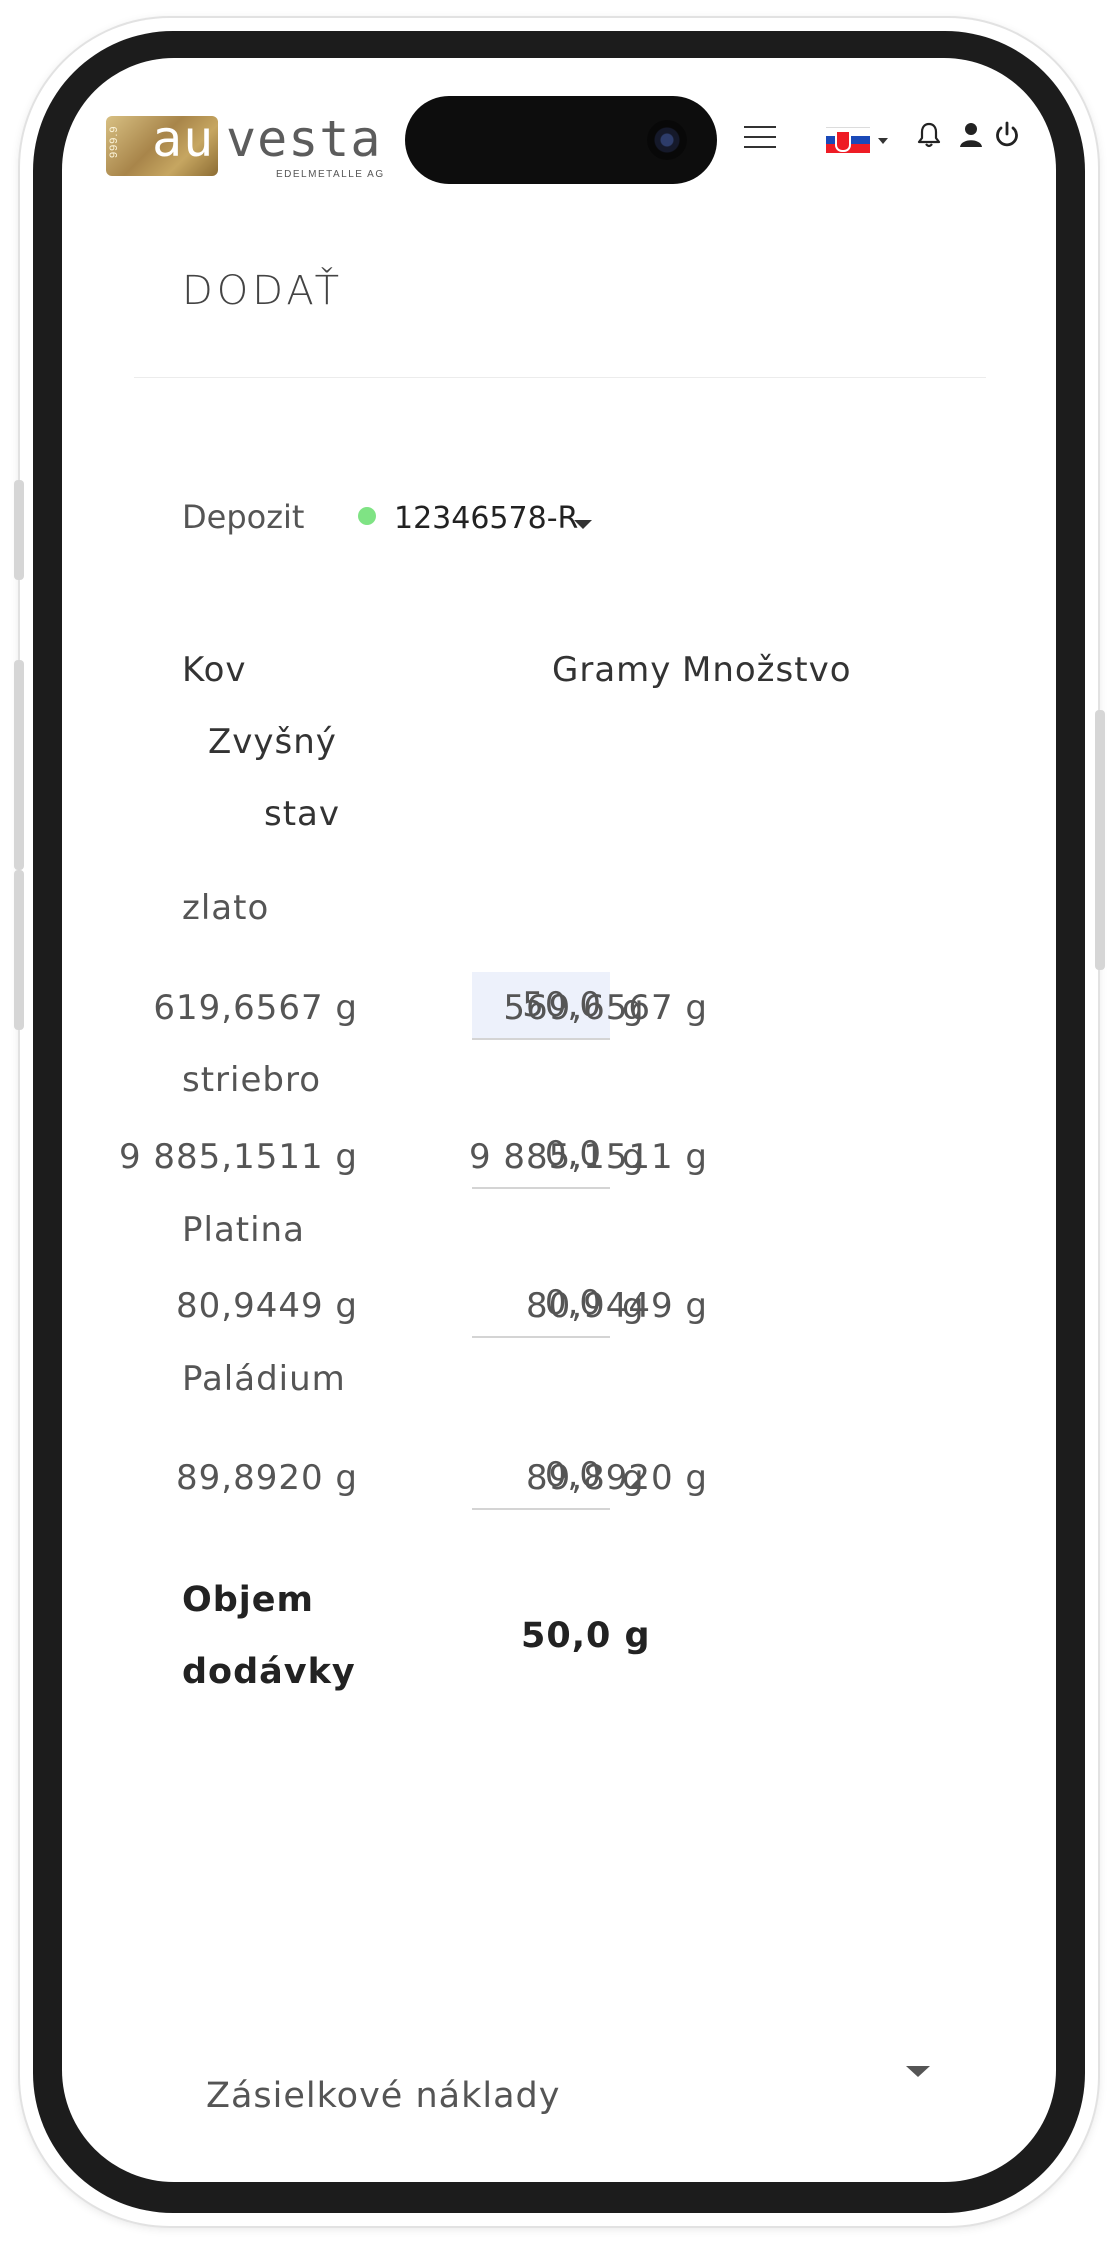 The height and width of the screenshot is (2246, 1119). What do you see at coordinates (929, 135) in the screenshot?
I see `bell-icon` at bounding box center [929, 135].